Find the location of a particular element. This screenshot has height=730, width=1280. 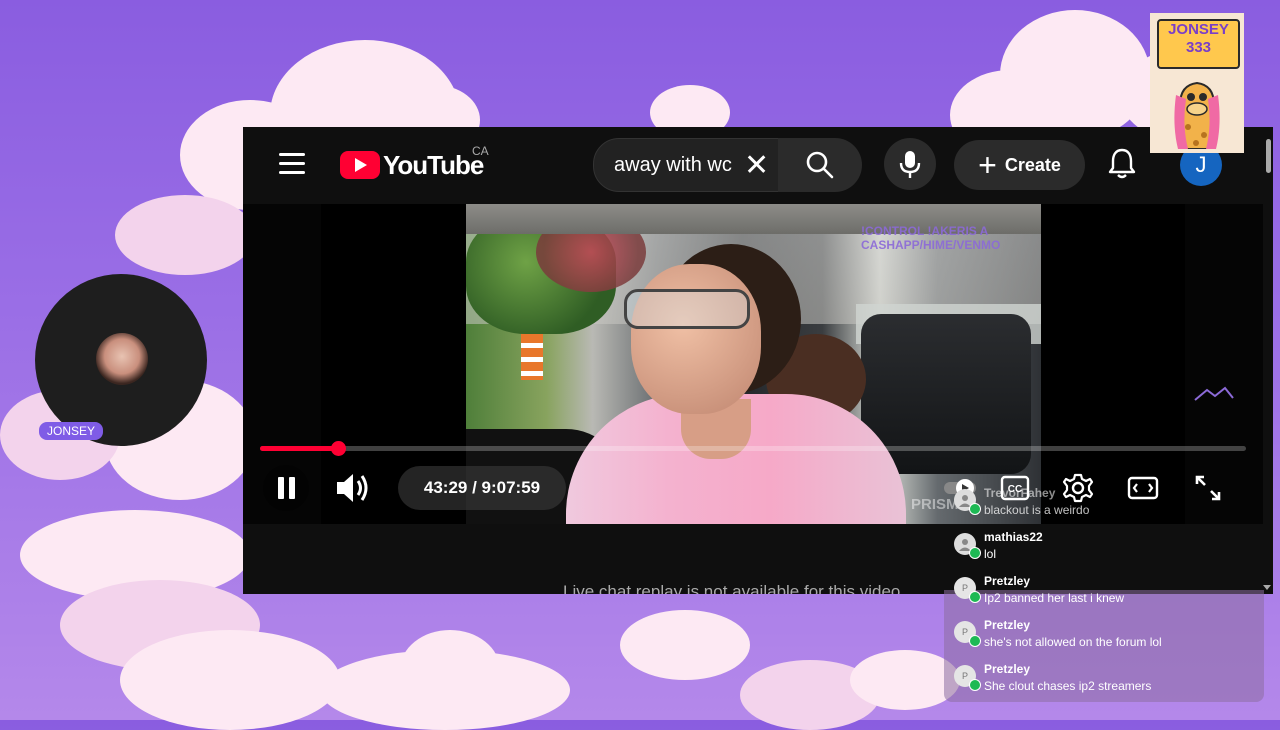

chat-text: she's not allowed on the forum lol is located at coordinates (1073, 642).